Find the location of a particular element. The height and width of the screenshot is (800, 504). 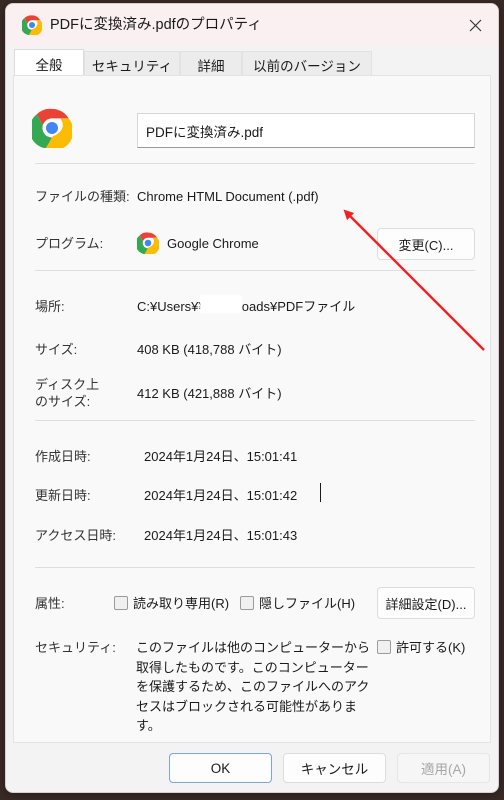

attributes-label: 属性: is located at coordinates (50, 603).